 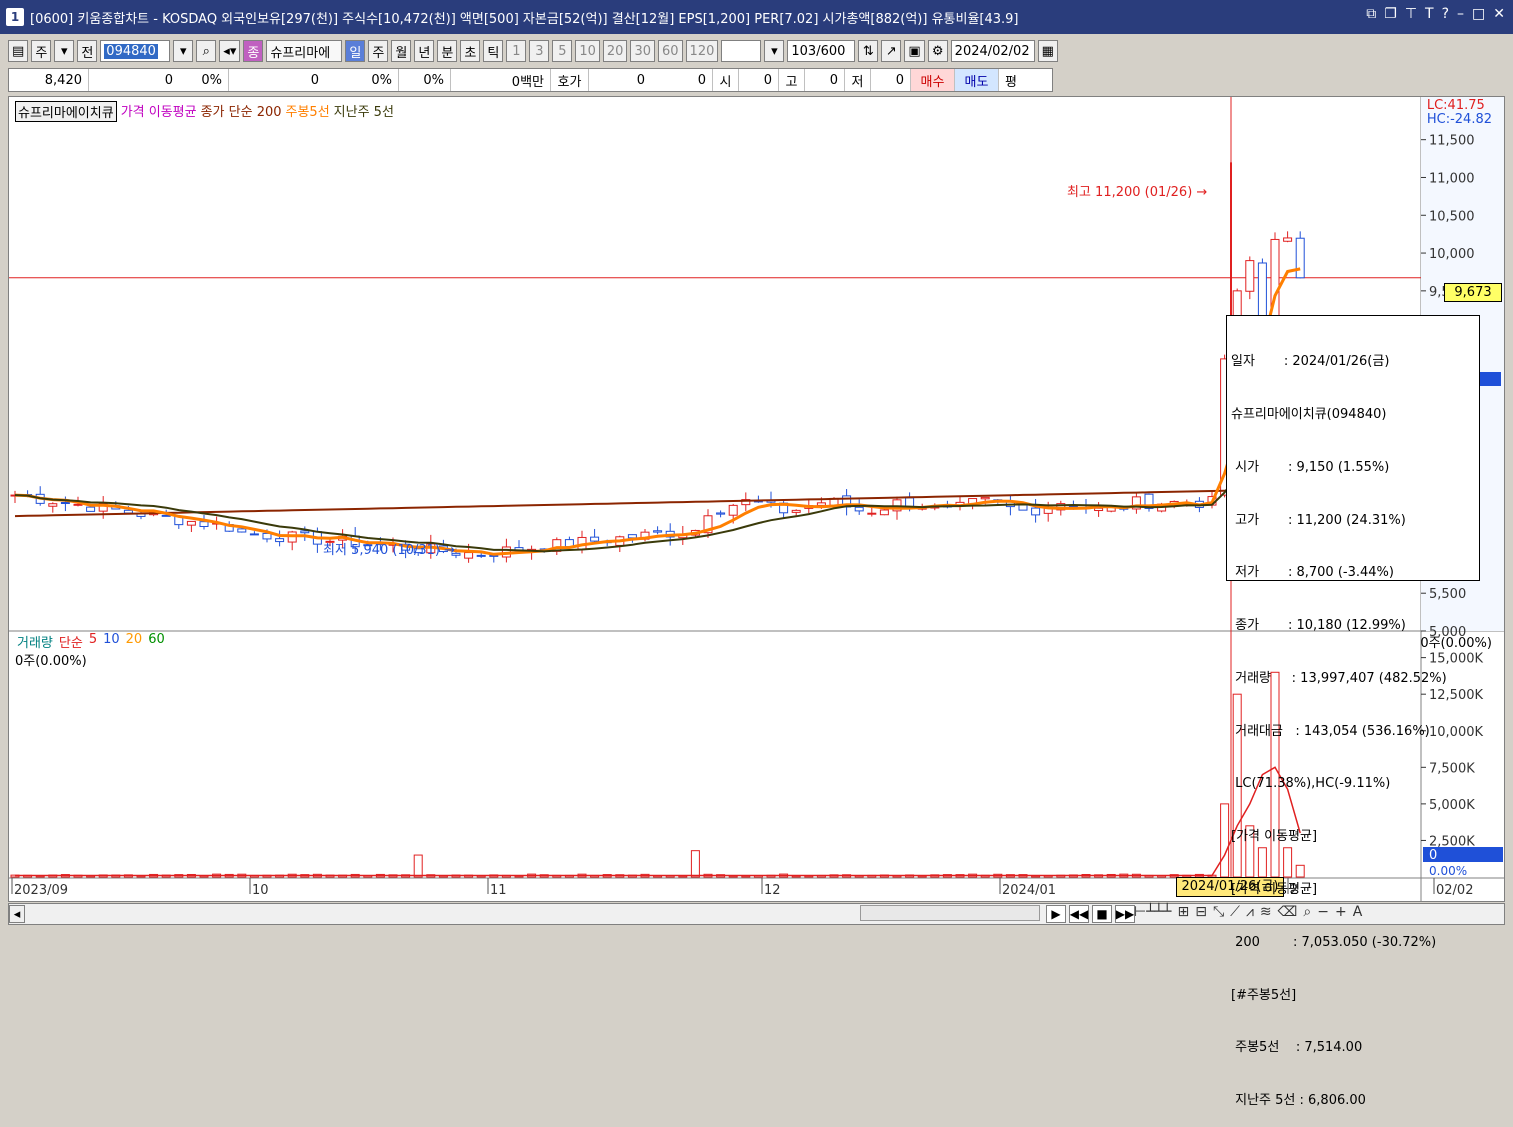 I want to click on code-input: 094840, so click(x=135, y=51).